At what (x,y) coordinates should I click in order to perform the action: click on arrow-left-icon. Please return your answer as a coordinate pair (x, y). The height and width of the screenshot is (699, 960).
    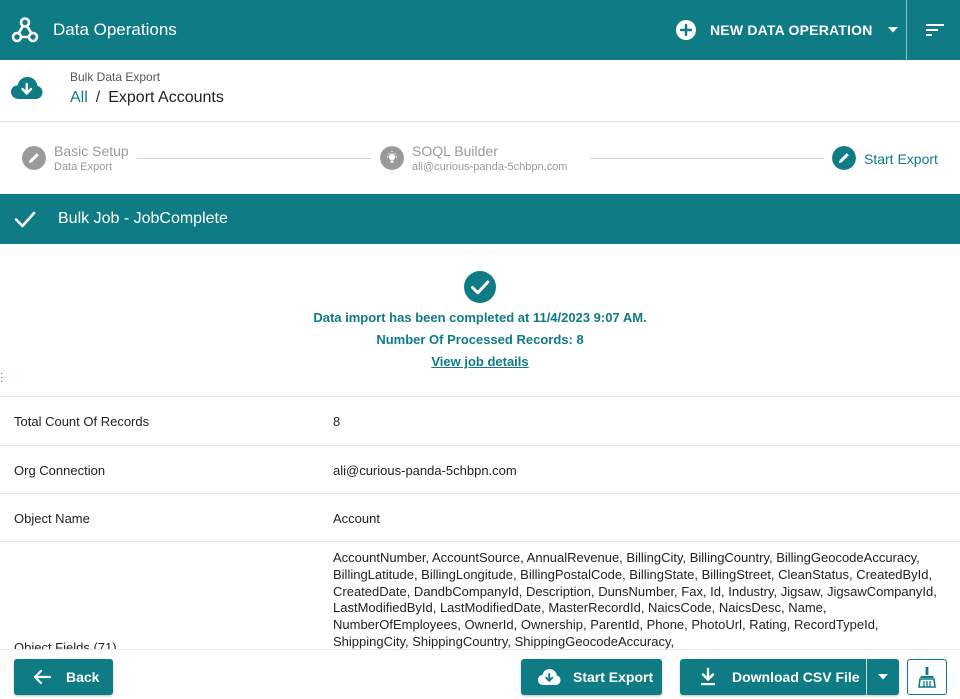
    Looking at the image, I should click on (42, 677).